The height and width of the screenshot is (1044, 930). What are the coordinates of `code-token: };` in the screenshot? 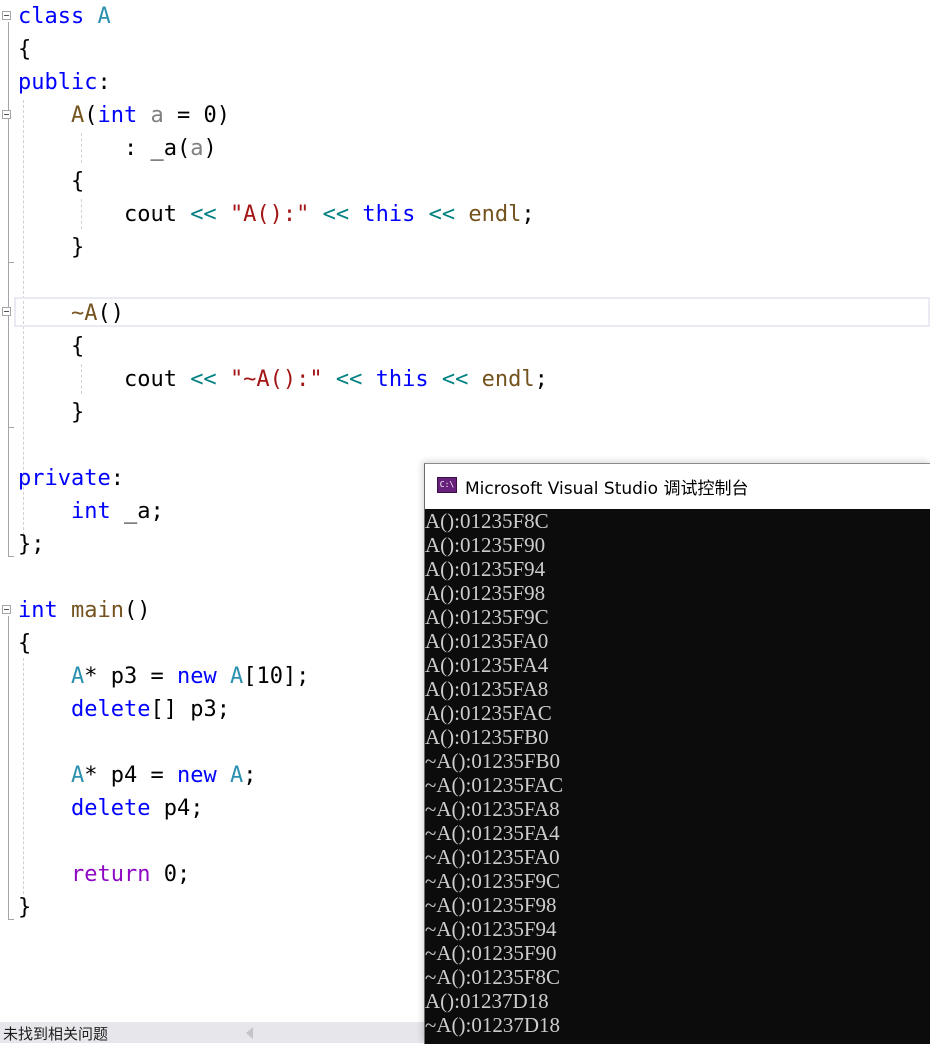 It's located at (31, 544).